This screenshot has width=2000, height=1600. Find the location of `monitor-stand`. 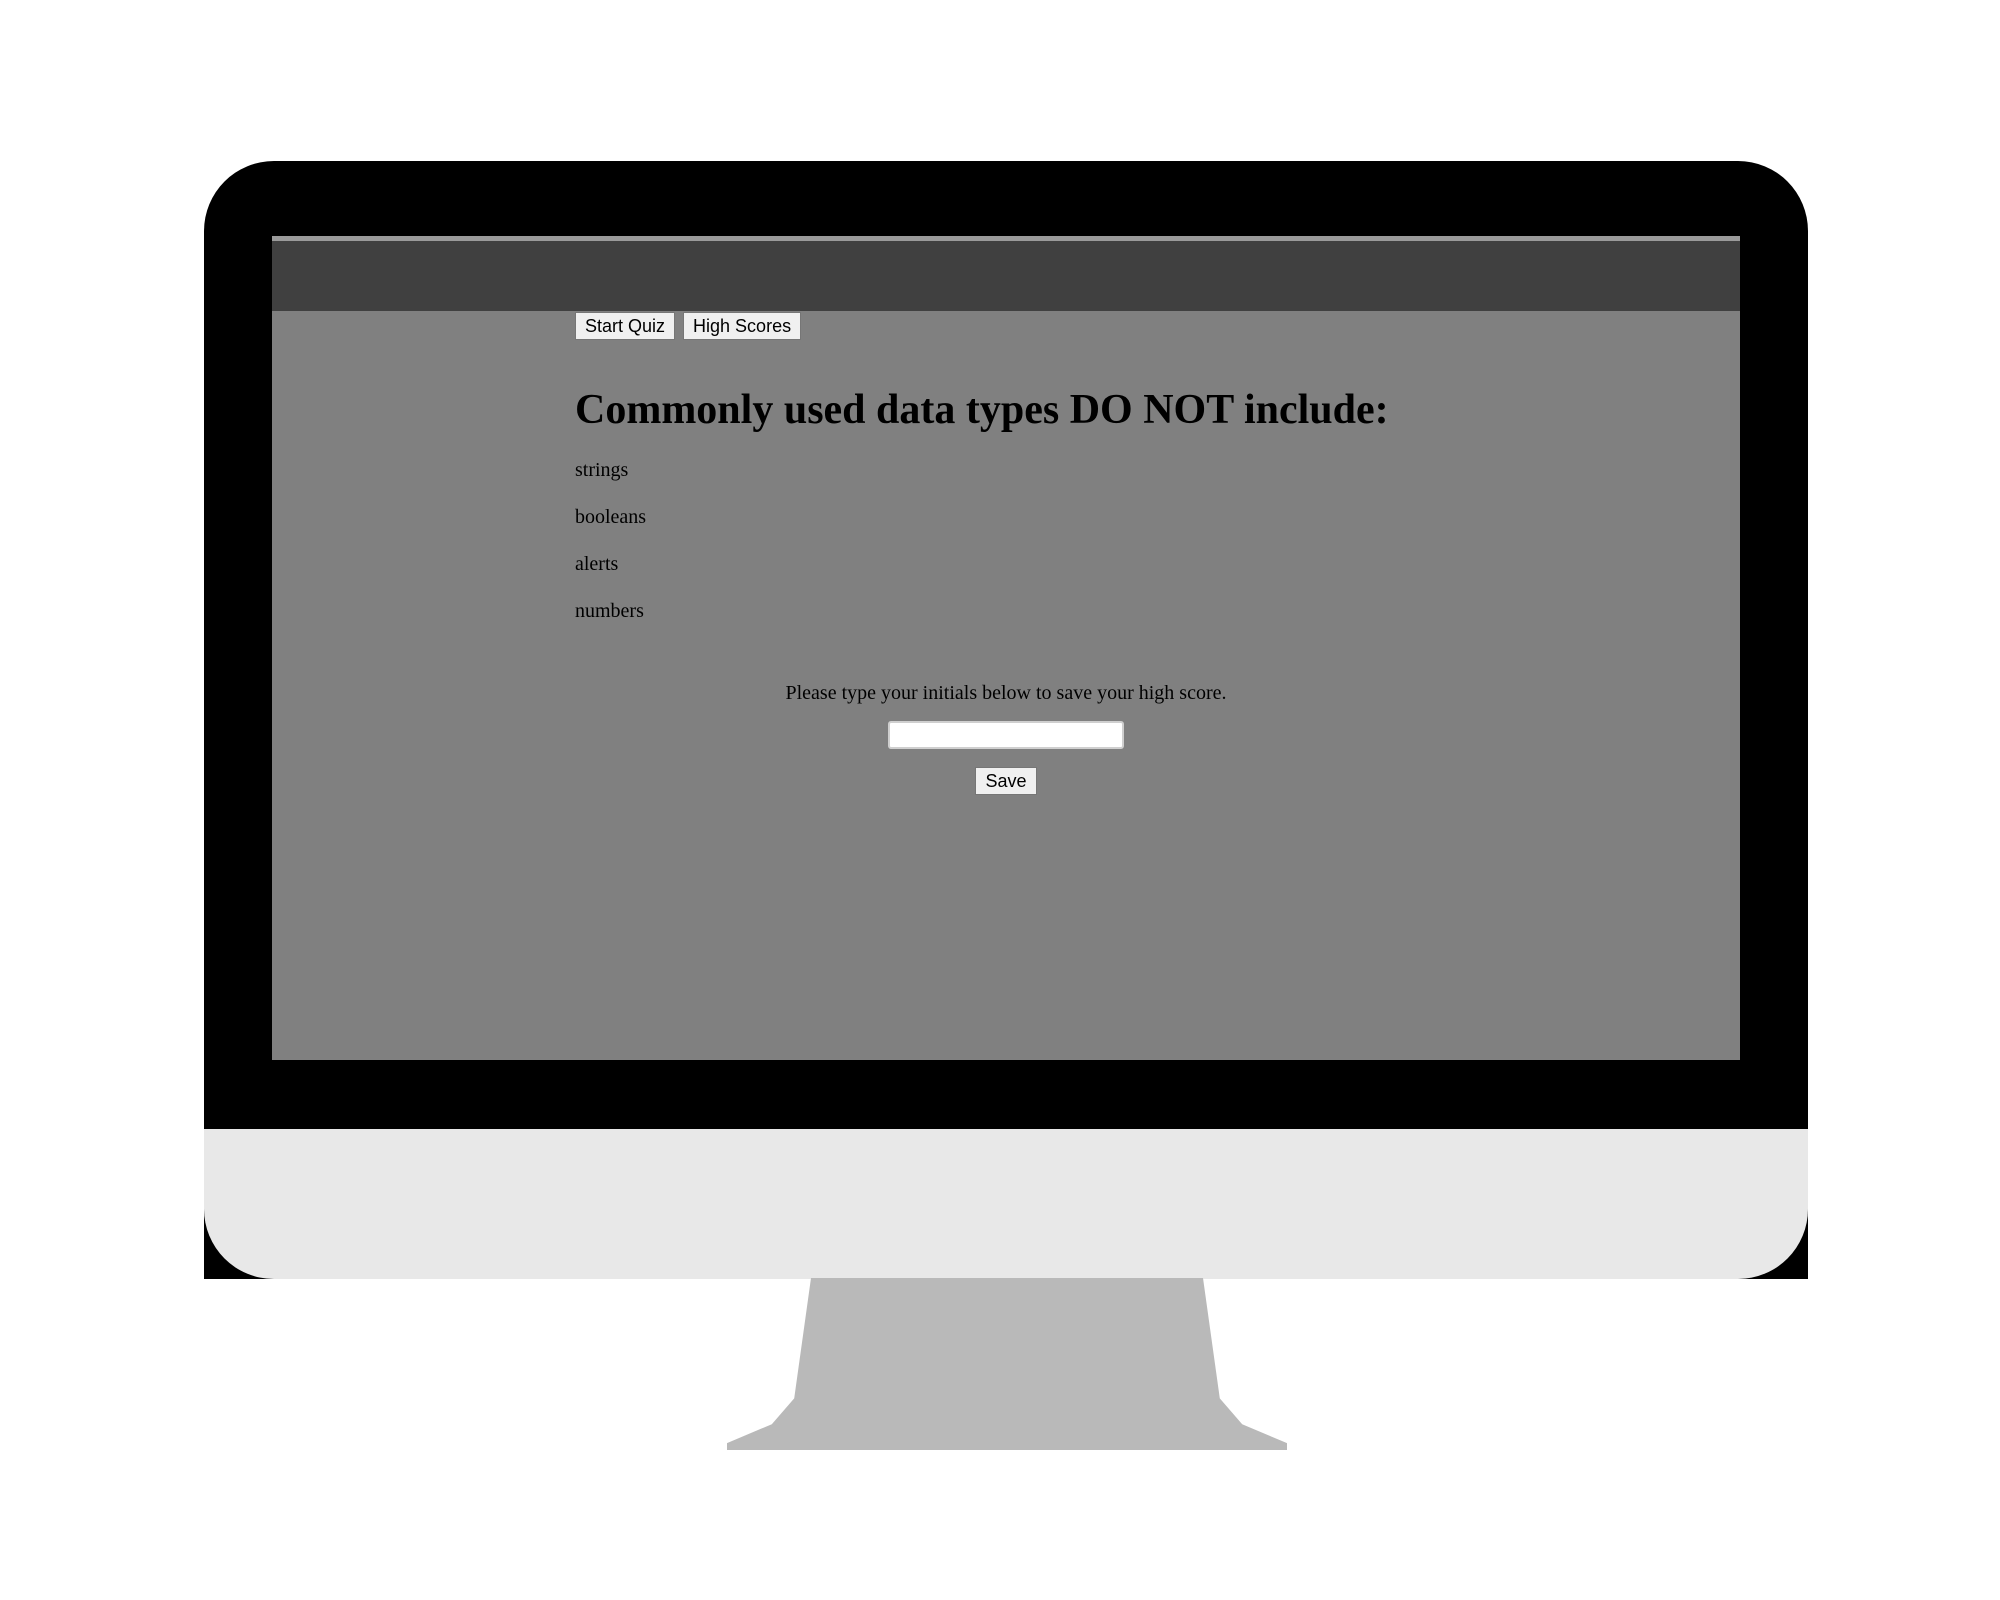

monitor-stand is located at coordinates (1007, 1364).